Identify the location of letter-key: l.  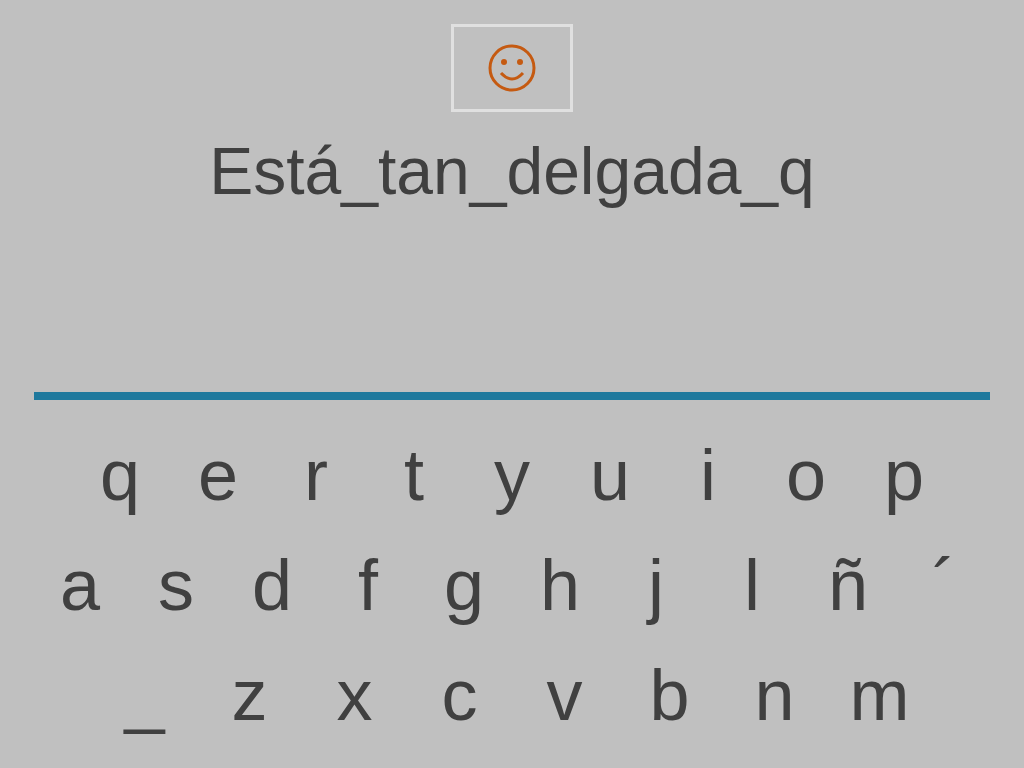
(752, 585).